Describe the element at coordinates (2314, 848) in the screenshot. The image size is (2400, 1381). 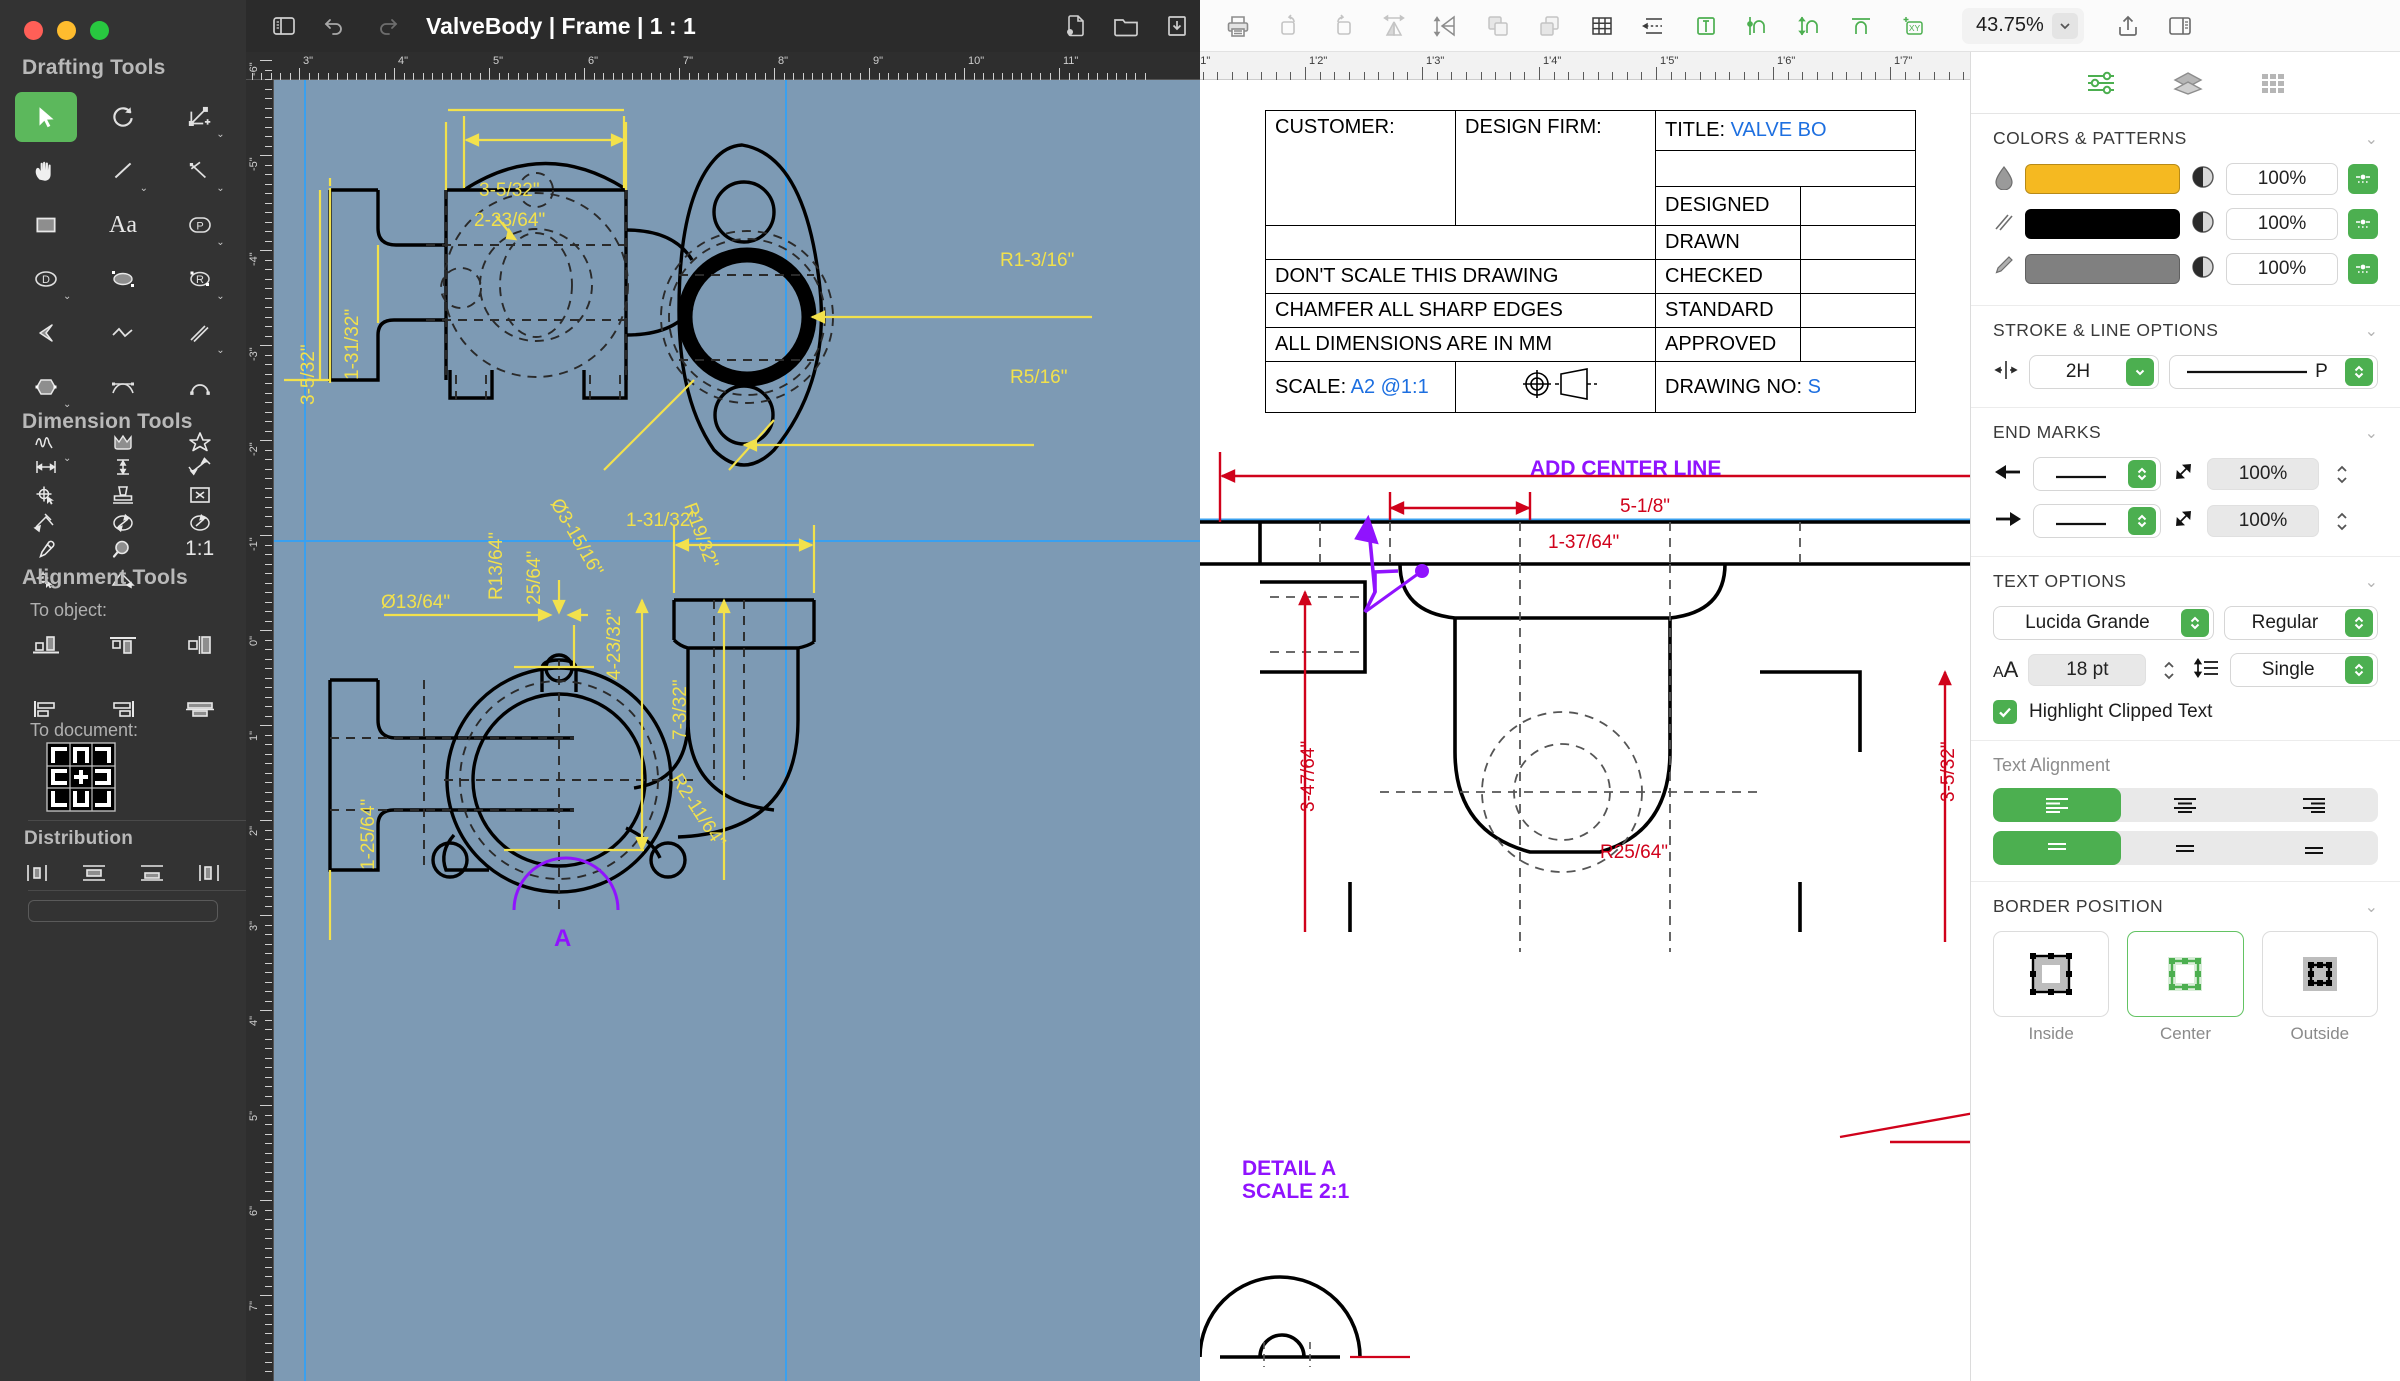
I see `align-bottom-text-button` at that location.